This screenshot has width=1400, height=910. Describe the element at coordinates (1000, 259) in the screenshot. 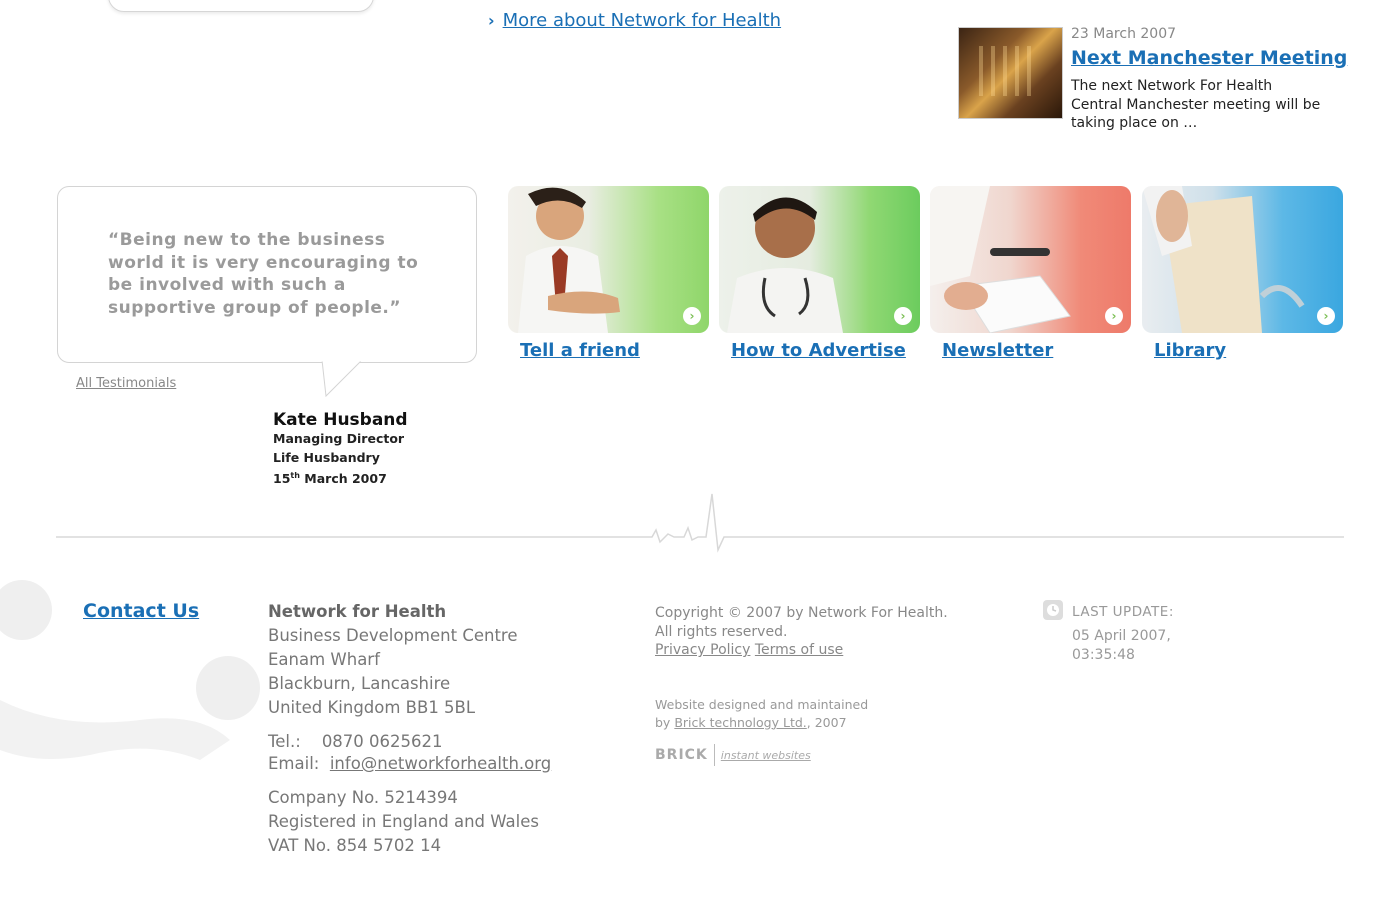

I see `document-hand-illustration` at that location.